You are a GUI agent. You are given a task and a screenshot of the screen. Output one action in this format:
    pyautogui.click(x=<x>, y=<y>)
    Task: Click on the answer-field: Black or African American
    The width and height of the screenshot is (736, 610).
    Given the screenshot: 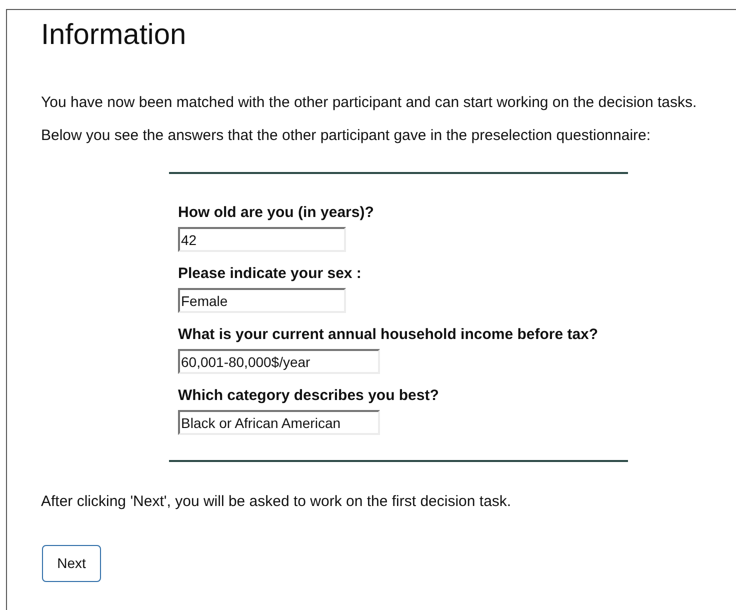 What is the action you would take?
    pyautogui.click(x=279, y=422)
    